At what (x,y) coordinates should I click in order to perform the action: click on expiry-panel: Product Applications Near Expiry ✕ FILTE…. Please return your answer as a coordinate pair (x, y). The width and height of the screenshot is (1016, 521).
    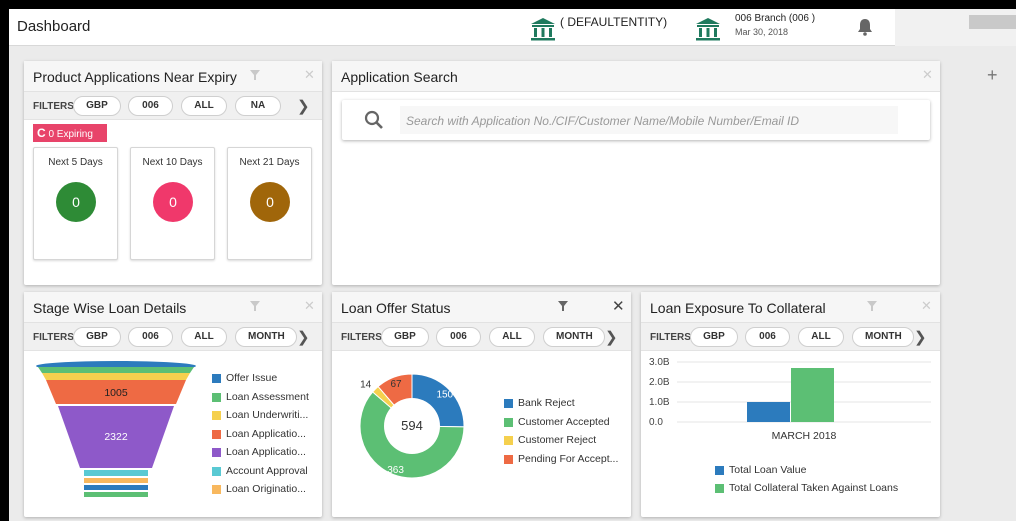
    Looking at the image, I should click on (173, 173).